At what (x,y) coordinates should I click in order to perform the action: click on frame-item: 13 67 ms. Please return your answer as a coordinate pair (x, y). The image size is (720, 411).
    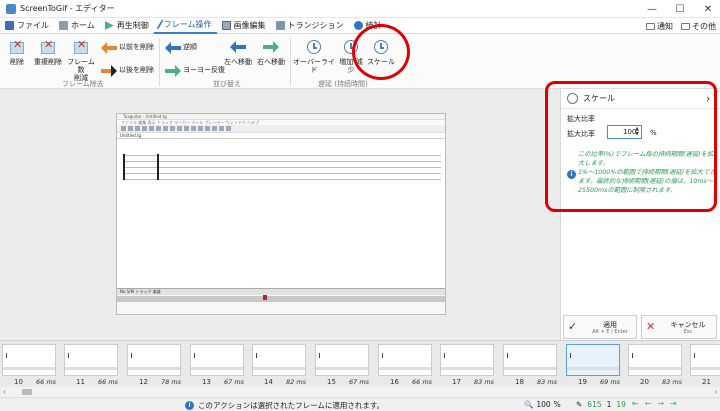
    Looking at the image, I should click on (217, 365).